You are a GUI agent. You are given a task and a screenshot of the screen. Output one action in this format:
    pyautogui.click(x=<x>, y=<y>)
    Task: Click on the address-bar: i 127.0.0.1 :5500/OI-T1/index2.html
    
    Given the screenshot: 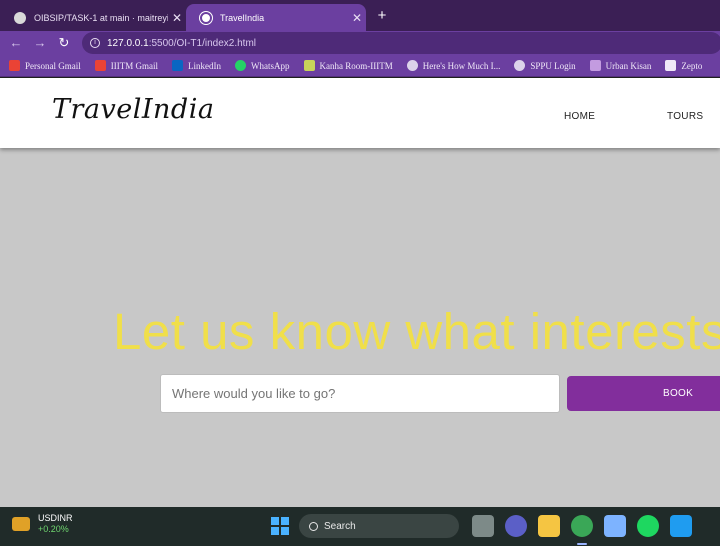 What is the action you would take?
    pyautogui.click(x=401, y=43)
    